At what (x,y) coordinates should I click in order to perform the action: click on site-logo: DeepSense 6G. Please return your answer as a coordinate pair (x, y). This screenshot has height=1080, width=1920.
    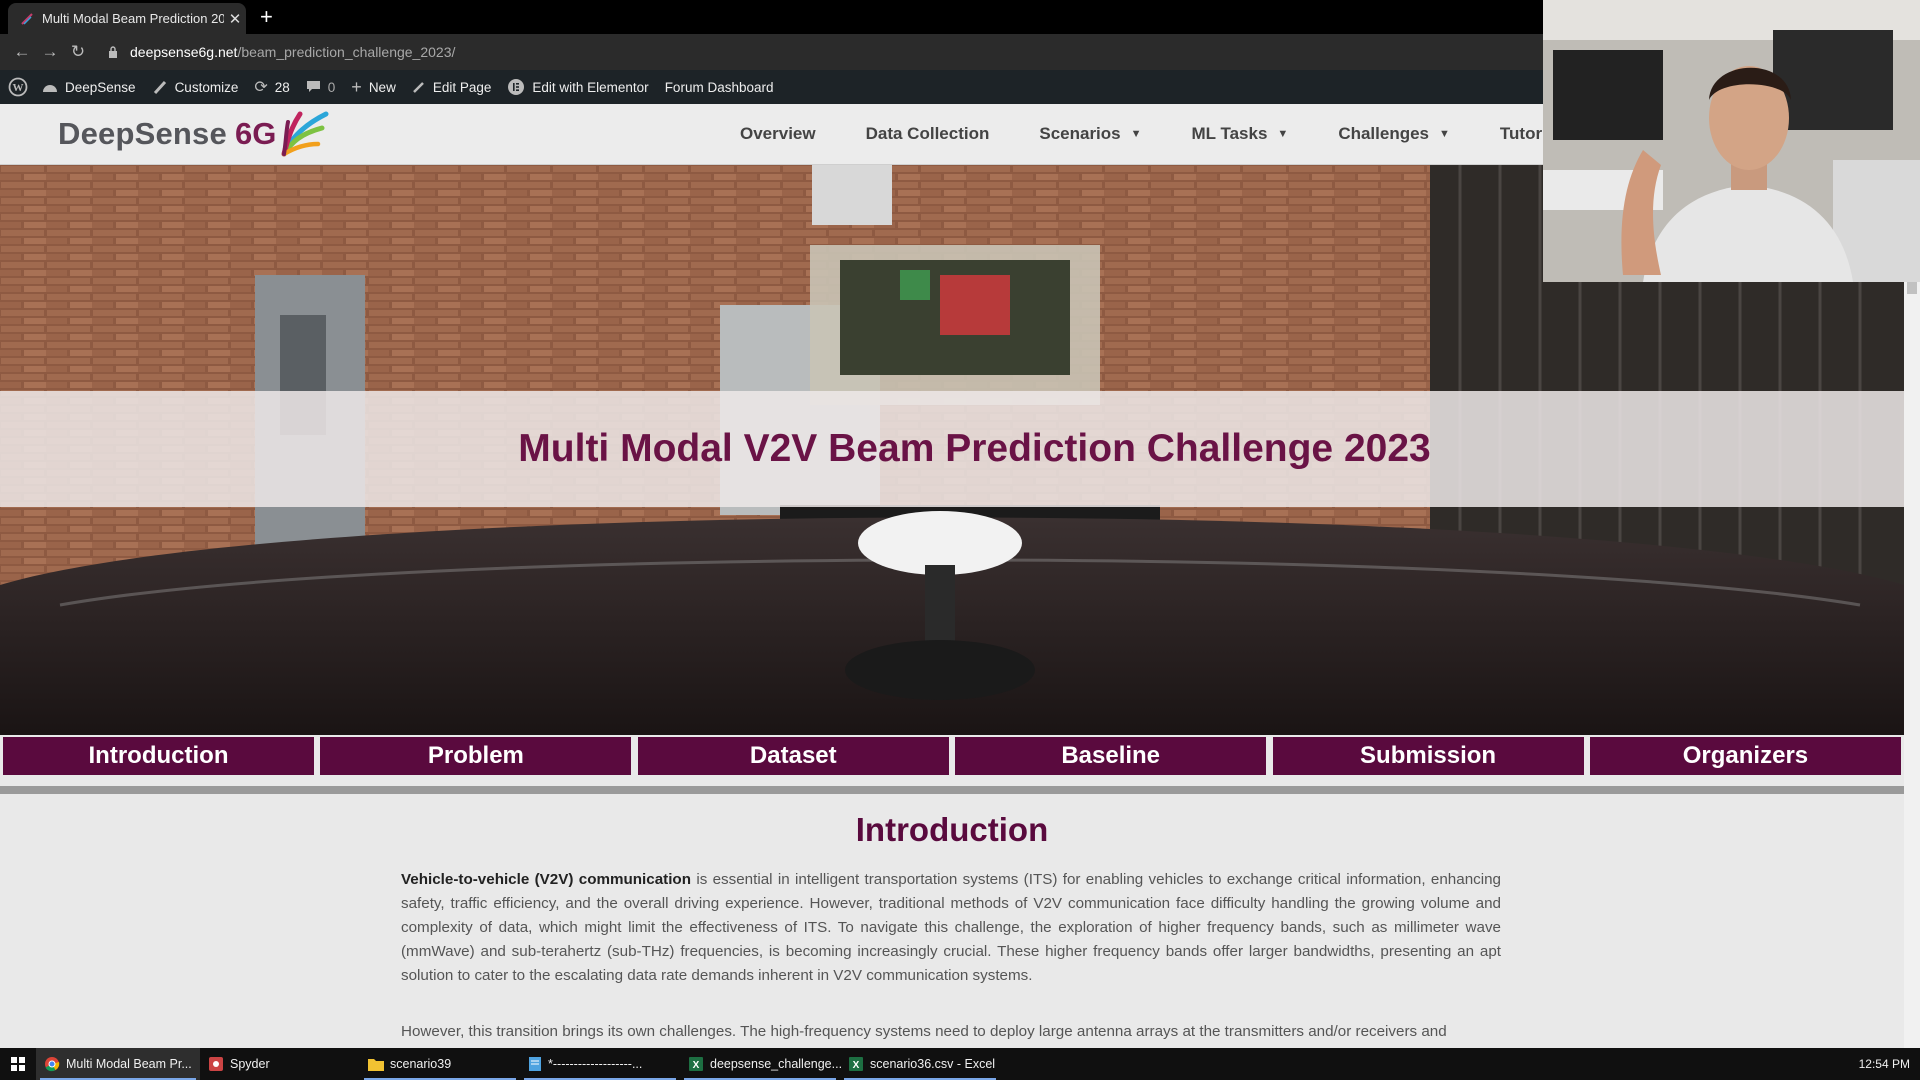
    Looking at the image, I should click on (194, 134).